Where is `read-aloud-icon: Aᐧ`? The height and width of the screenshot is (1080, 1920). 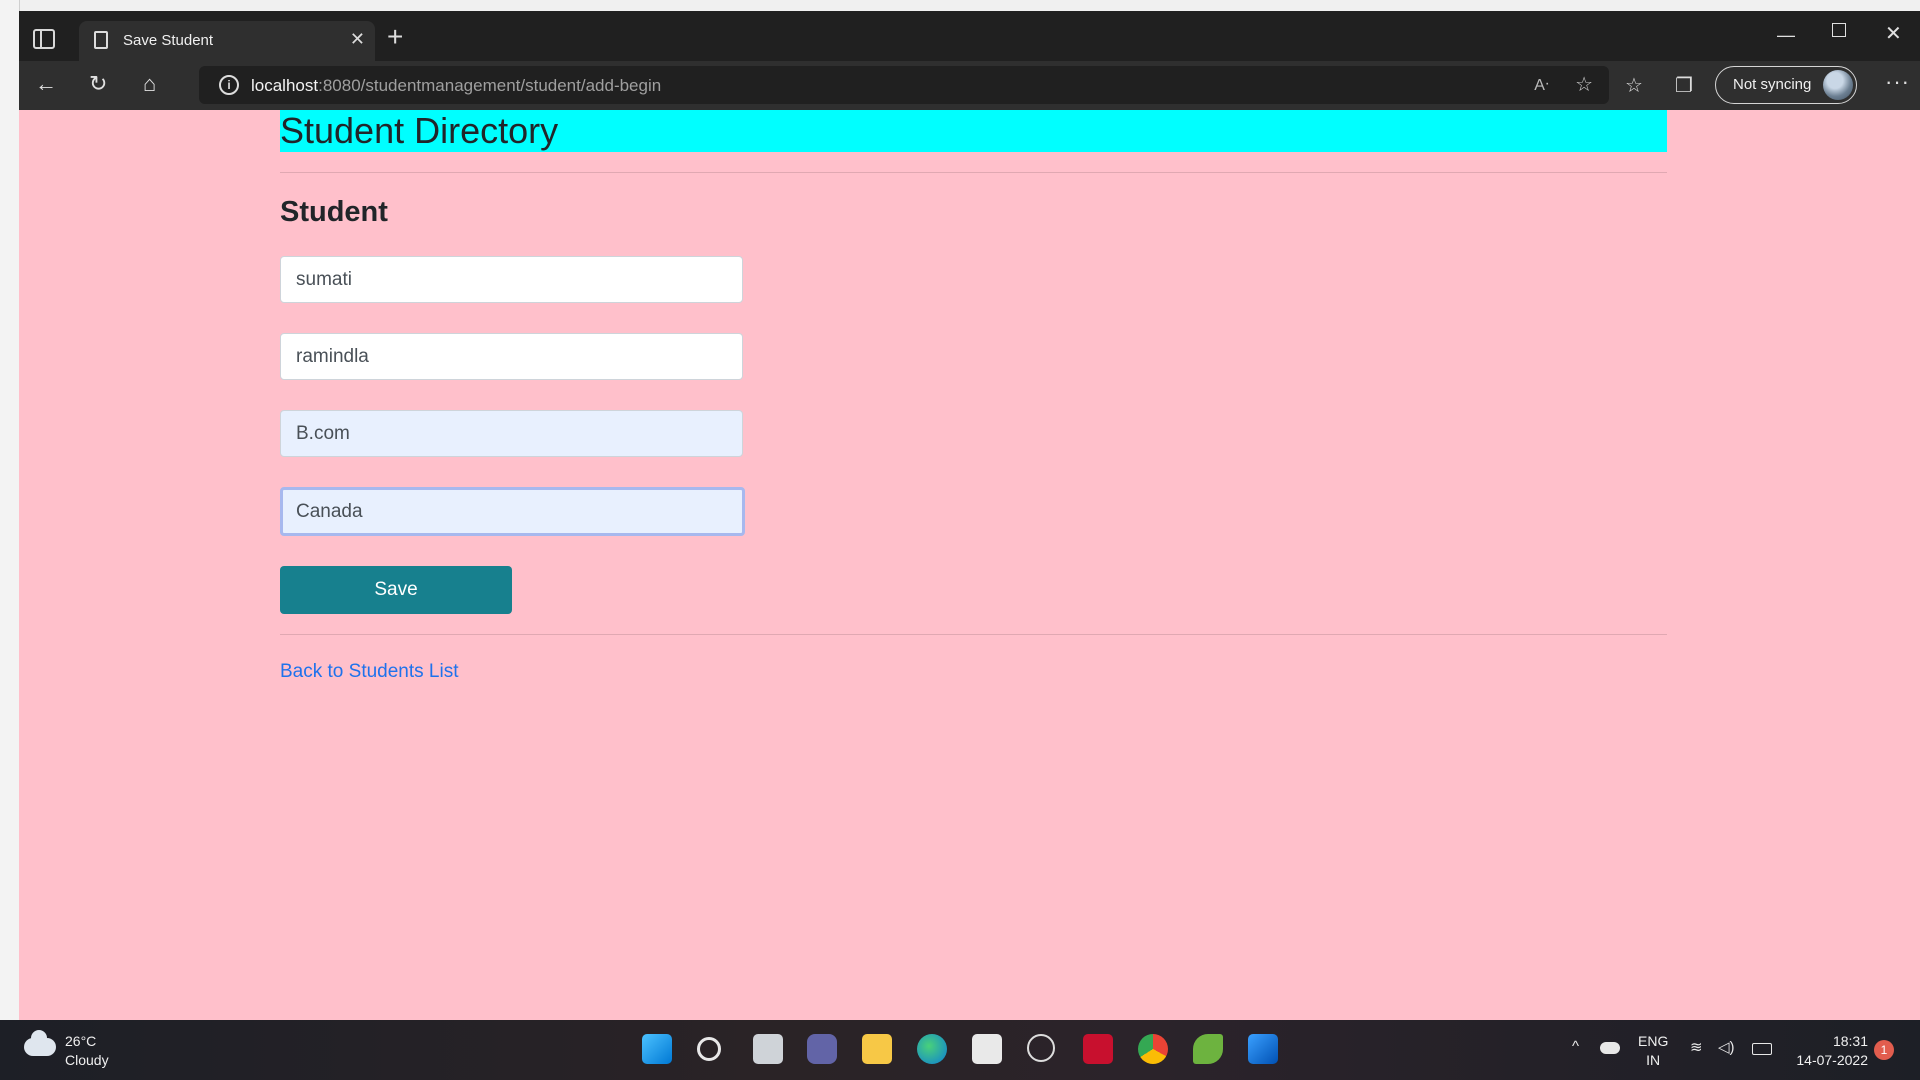
read-aloud-icon: Aᐧ is located at coordinates (1541, 85).